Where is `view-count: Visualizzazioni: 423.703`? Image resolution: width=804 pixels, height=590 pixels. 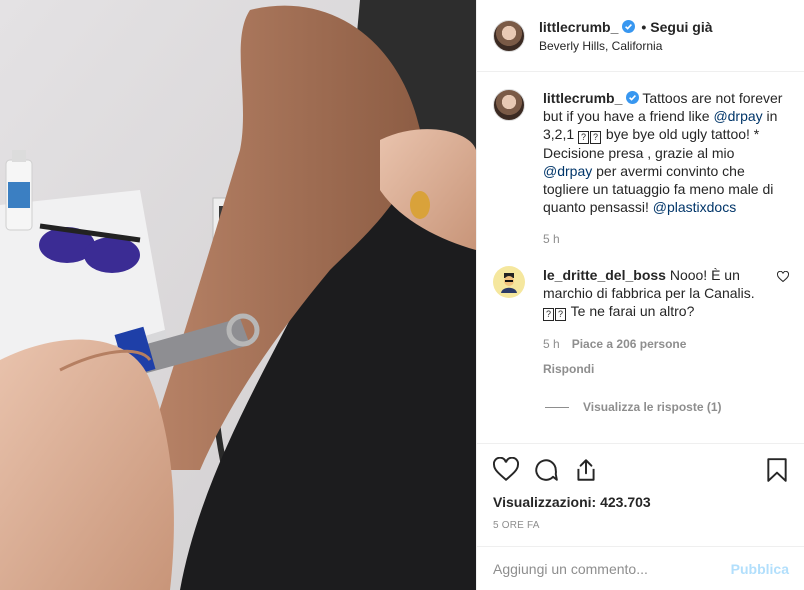 view-count: Visualizzazioni: 423.703 is located at coordinates (641, 502).